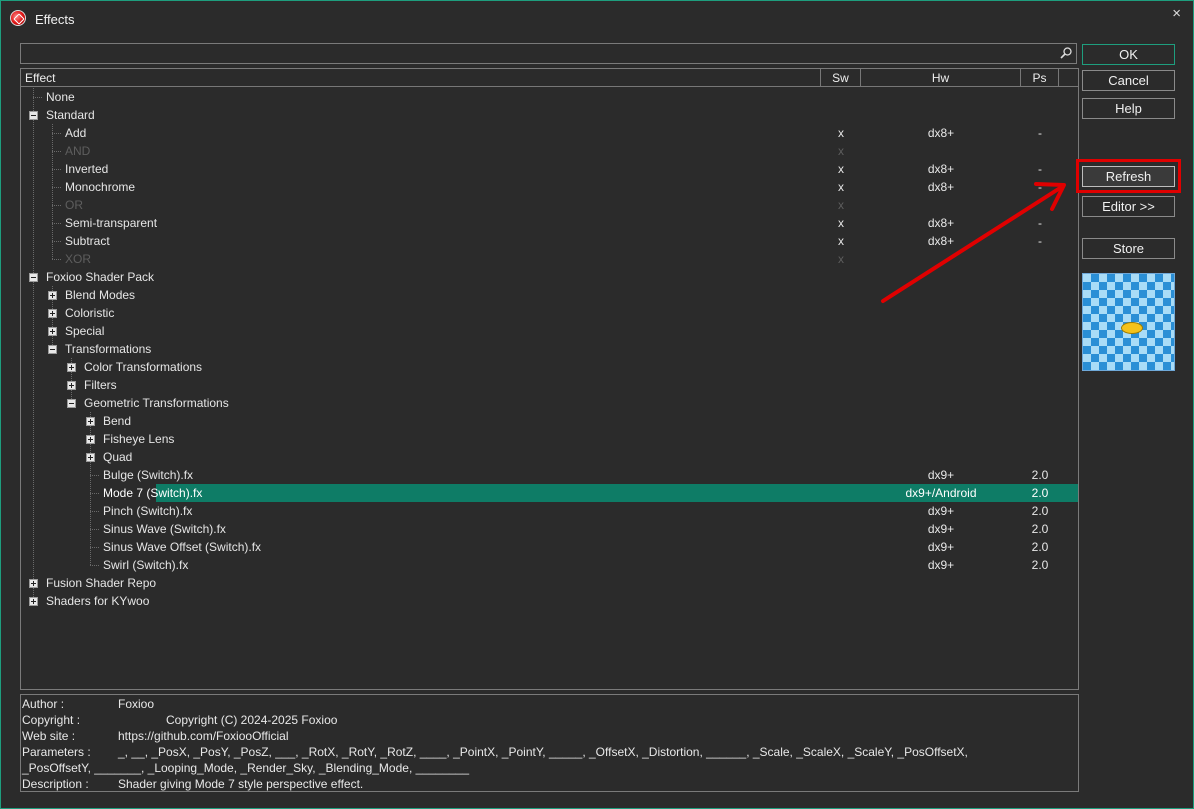  What do you see at coordinates (1176, 13) in the screenshot?
I see `close-icon: ×` at bounding box center [1176, 13].